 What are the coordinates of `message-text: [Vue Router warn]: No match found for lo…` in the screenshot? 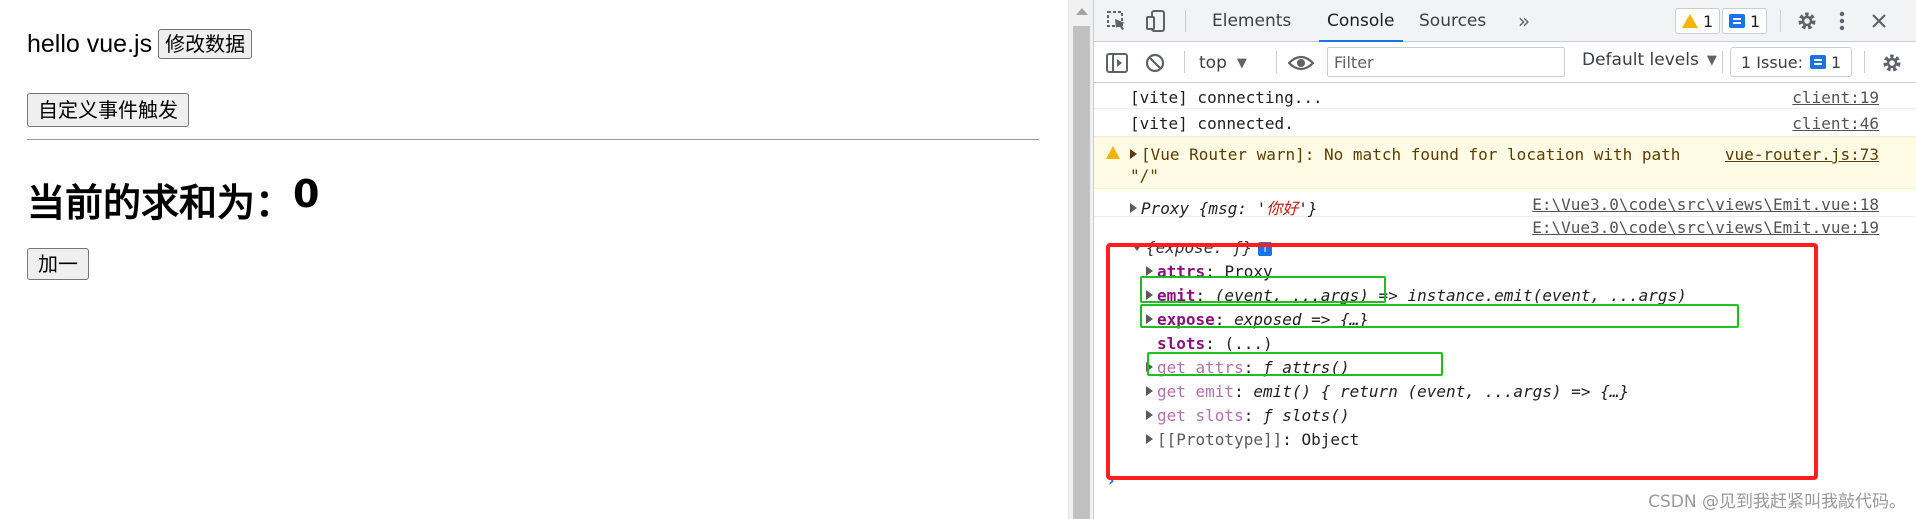 It's located at (1411, 154).